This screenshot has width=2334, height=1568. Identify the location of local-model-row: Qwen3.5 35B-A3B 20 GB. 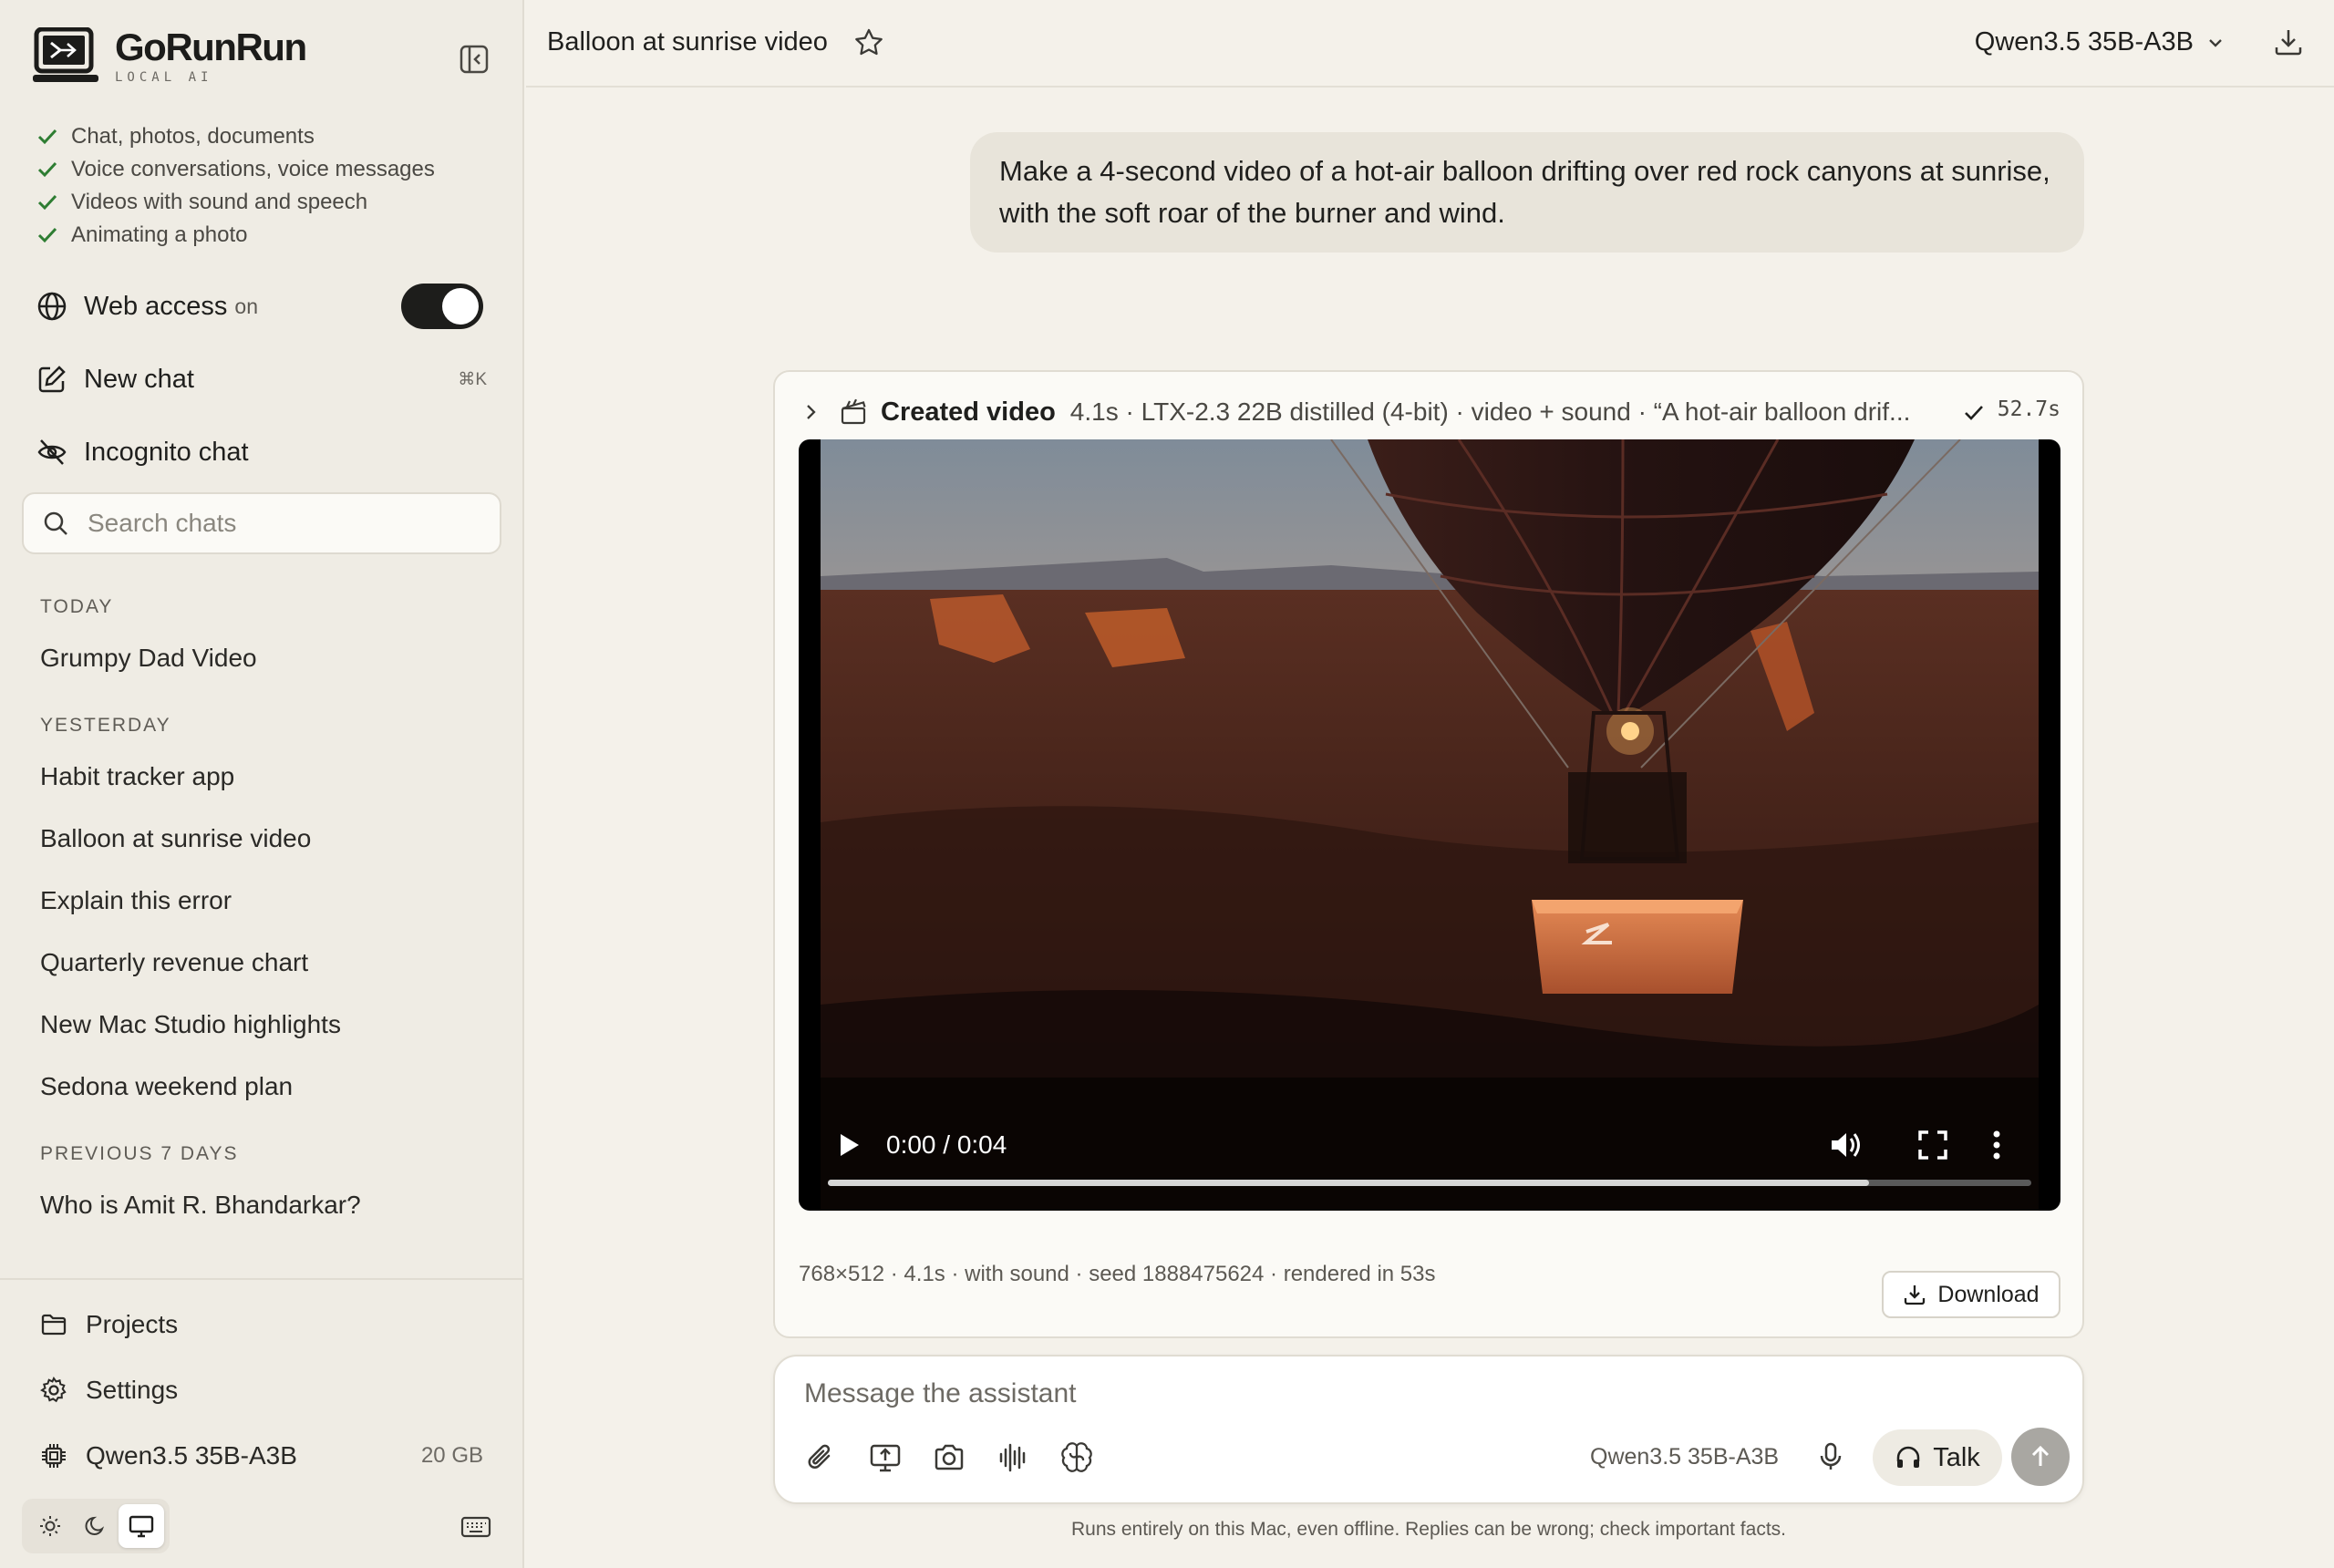
(261, 1456).